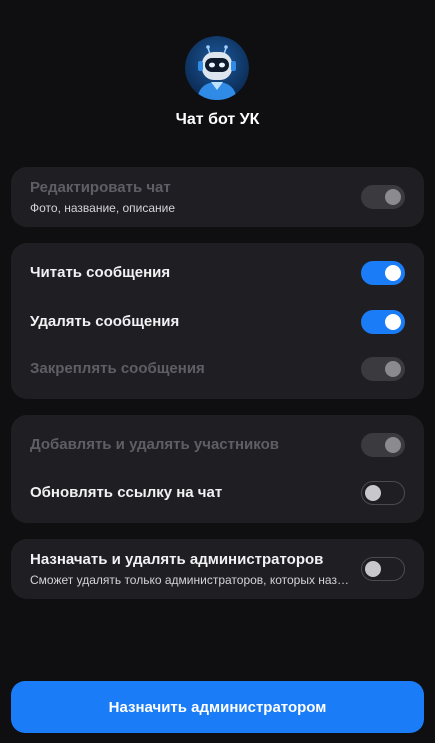 The width and height of the screenshot is (435, 743). What do you see at coordinates (217, 707) in the screenshot?
I see `assign-admin-button: Назначить администратором` at bounding box center [217, 707].